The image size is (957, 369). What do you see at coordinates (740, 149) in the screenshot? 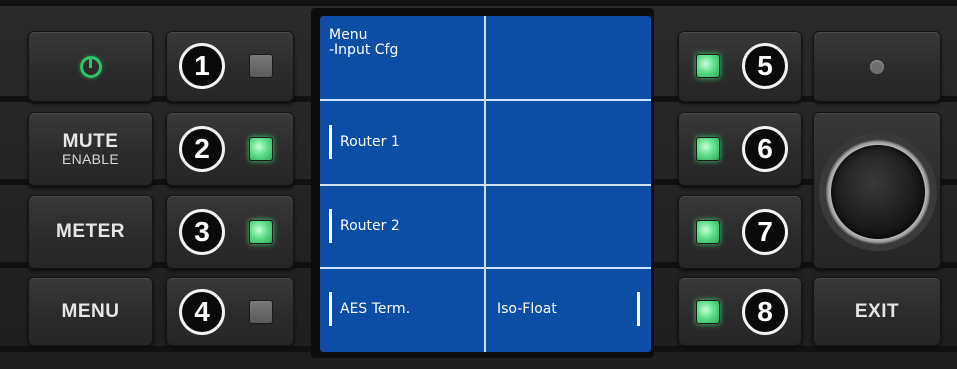
I see `softkey-6: 6` at bounding box center [740, 149].